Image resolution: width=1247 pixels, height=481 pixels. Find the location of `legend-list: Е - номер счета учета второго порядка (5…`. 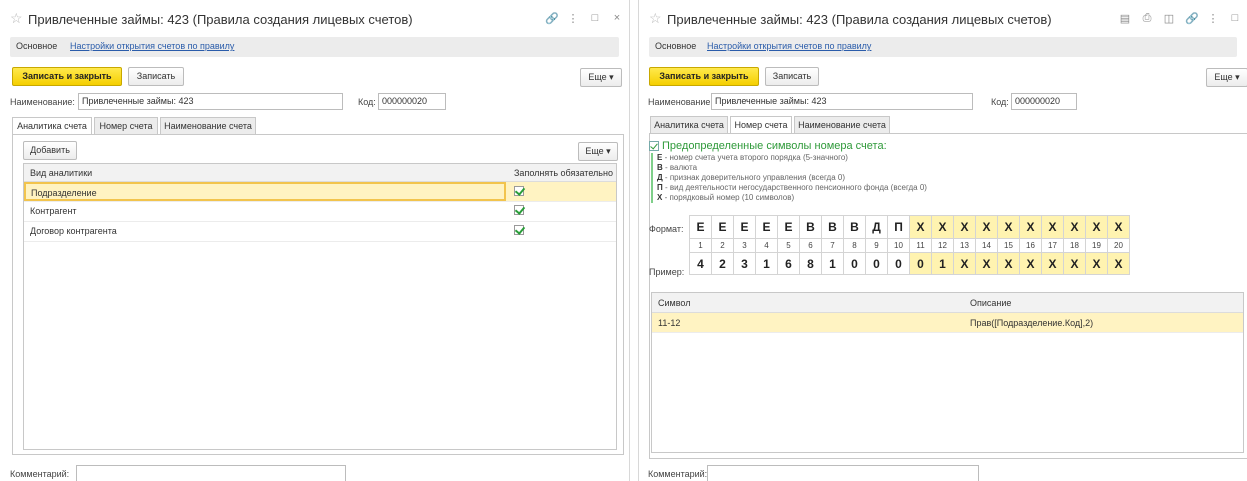

legend-list: Е - номер счета учета второго порядка (5… is located at coordinates (789, 178).